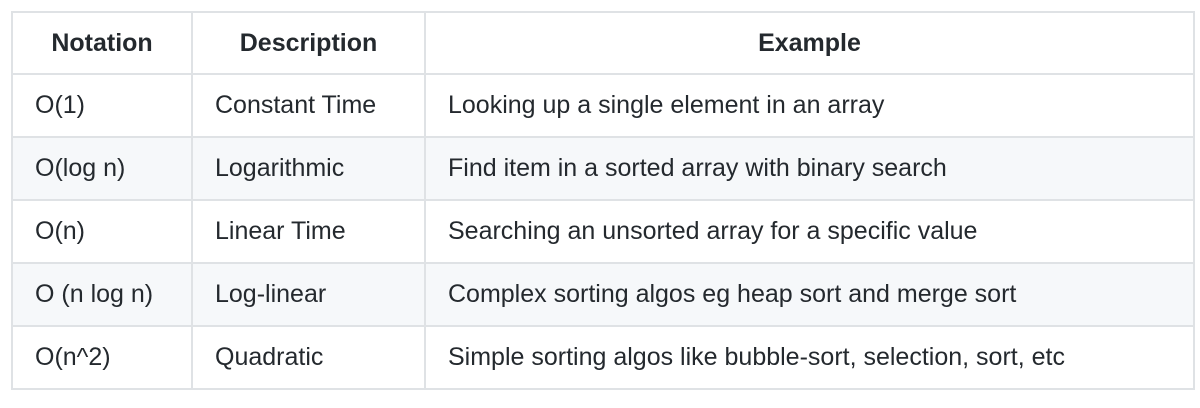 The width and height of the screenshot is (1200, 408). I want to click on notation-cell: O(1), so click(102, 105).